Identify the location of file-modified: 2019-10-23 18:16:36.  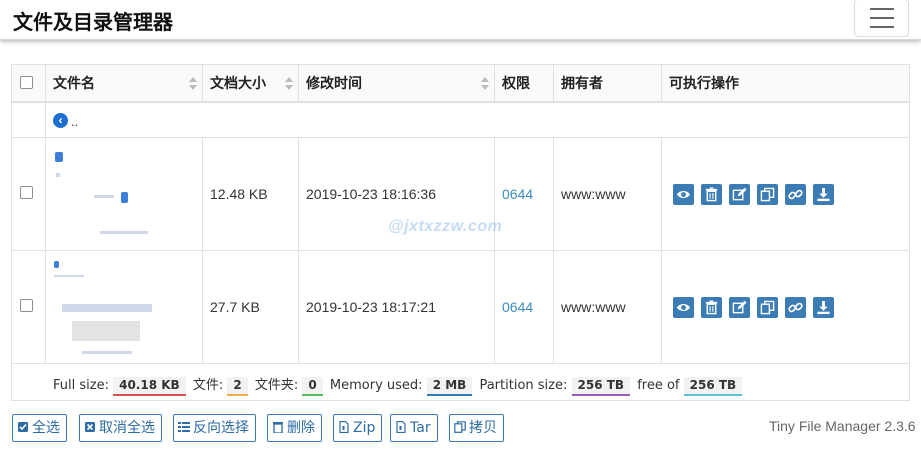
(371, 194).